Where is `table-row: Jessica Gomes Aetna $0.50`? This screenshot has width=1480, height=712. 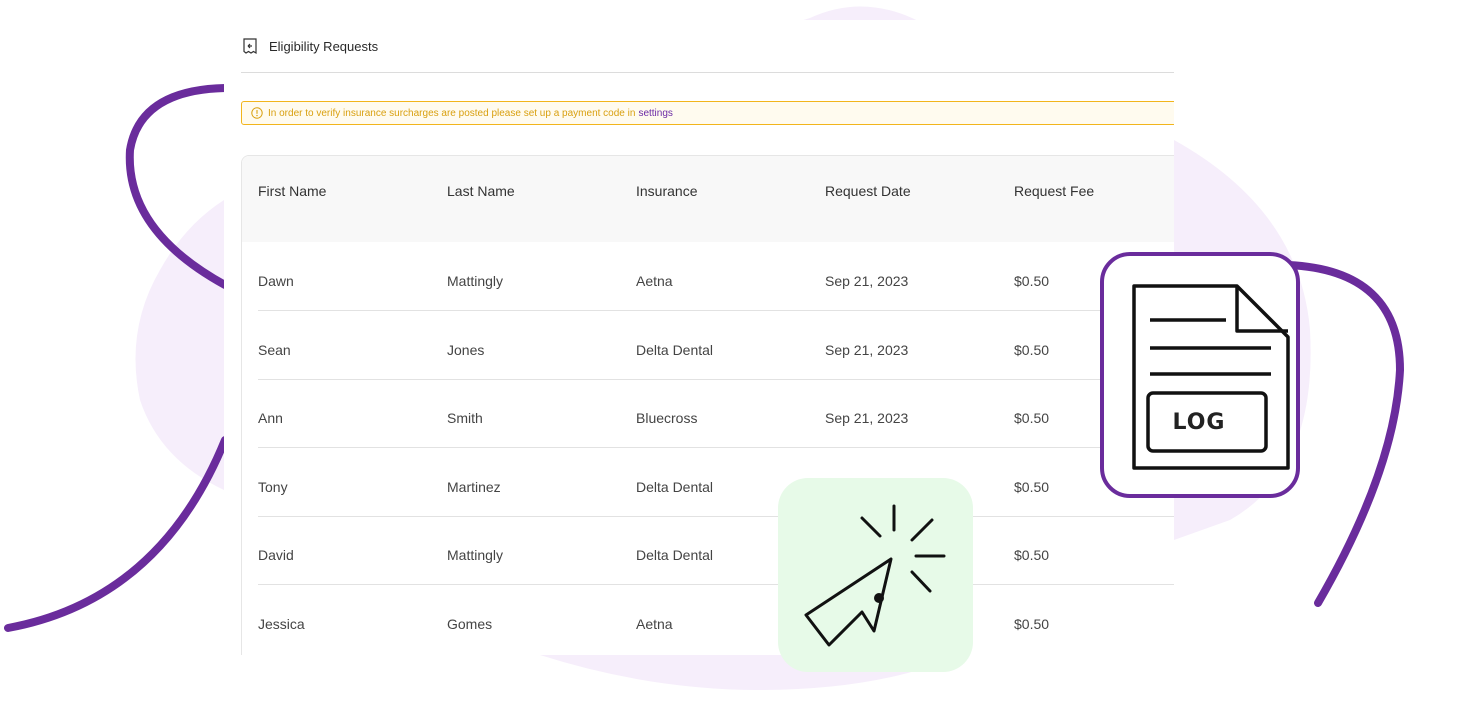
table-row: Jessica Gomes Aetna $0.50 is located at coordinates (716, 619).